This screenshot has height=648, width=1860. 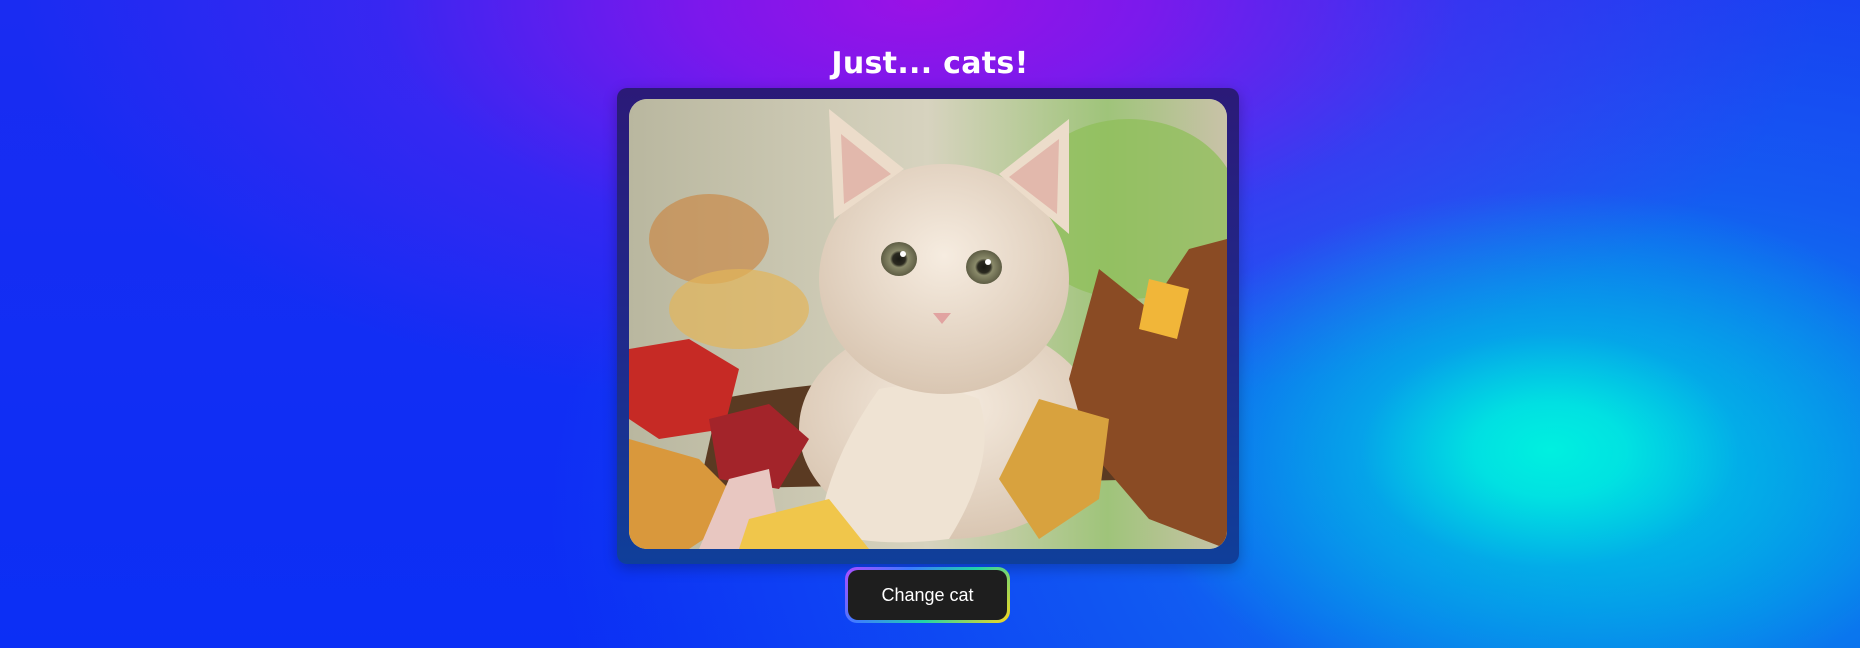 I want to click on change-cat-button: Change cat, so click(x=927, y=595).